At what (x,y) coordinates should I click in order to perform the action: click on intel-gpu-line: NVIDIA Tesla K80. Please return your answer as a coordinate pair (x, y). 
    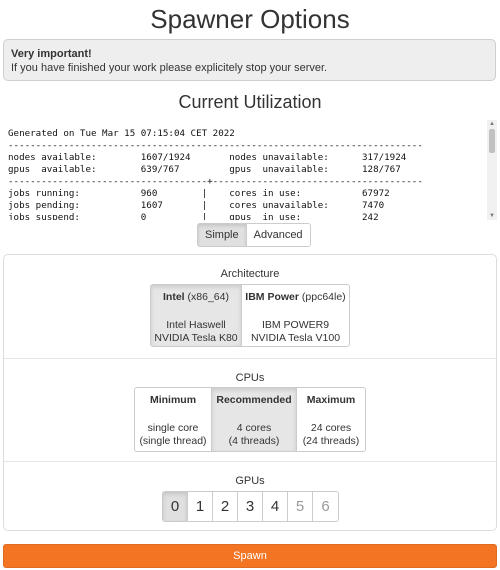
    Looking at the image, I should click on (196, 338).